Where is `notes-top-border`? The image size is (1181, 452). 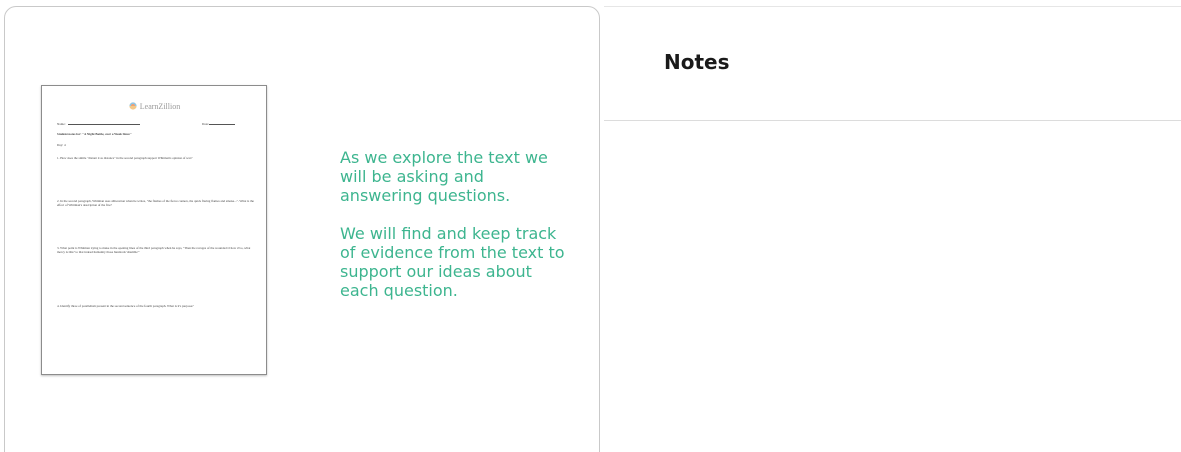
notes-top-border is located at coordinates (892, 6).